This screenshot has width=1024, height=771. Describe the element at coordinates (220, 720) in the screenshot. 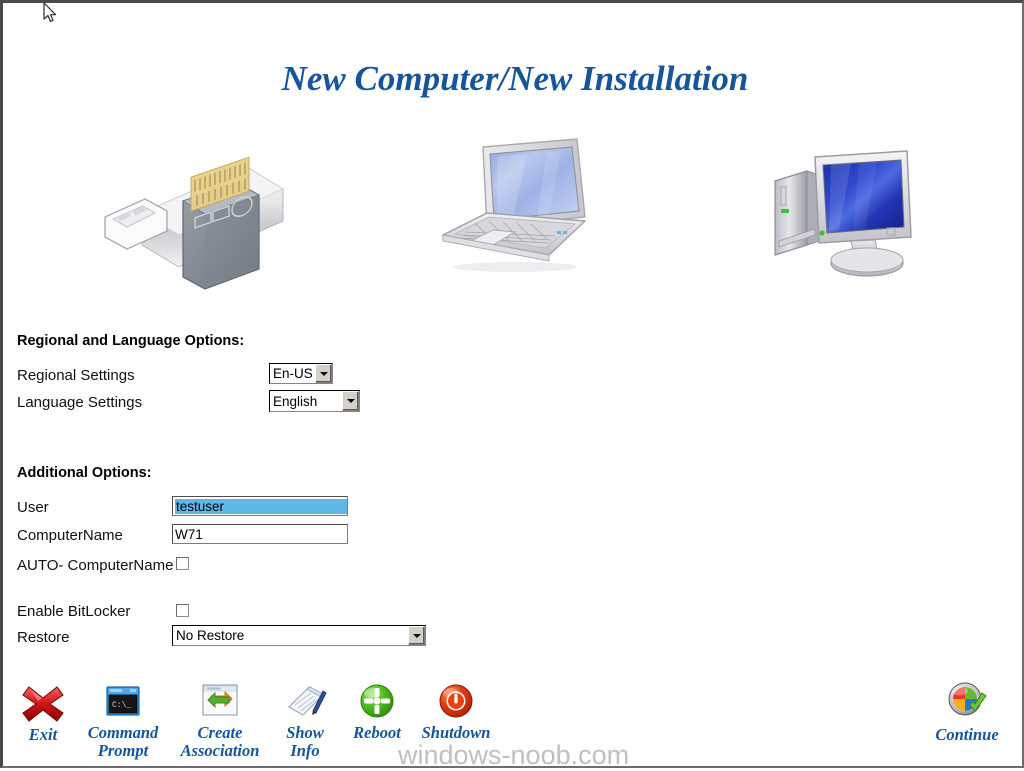

I see `create-association-button: Create Association` at that location.